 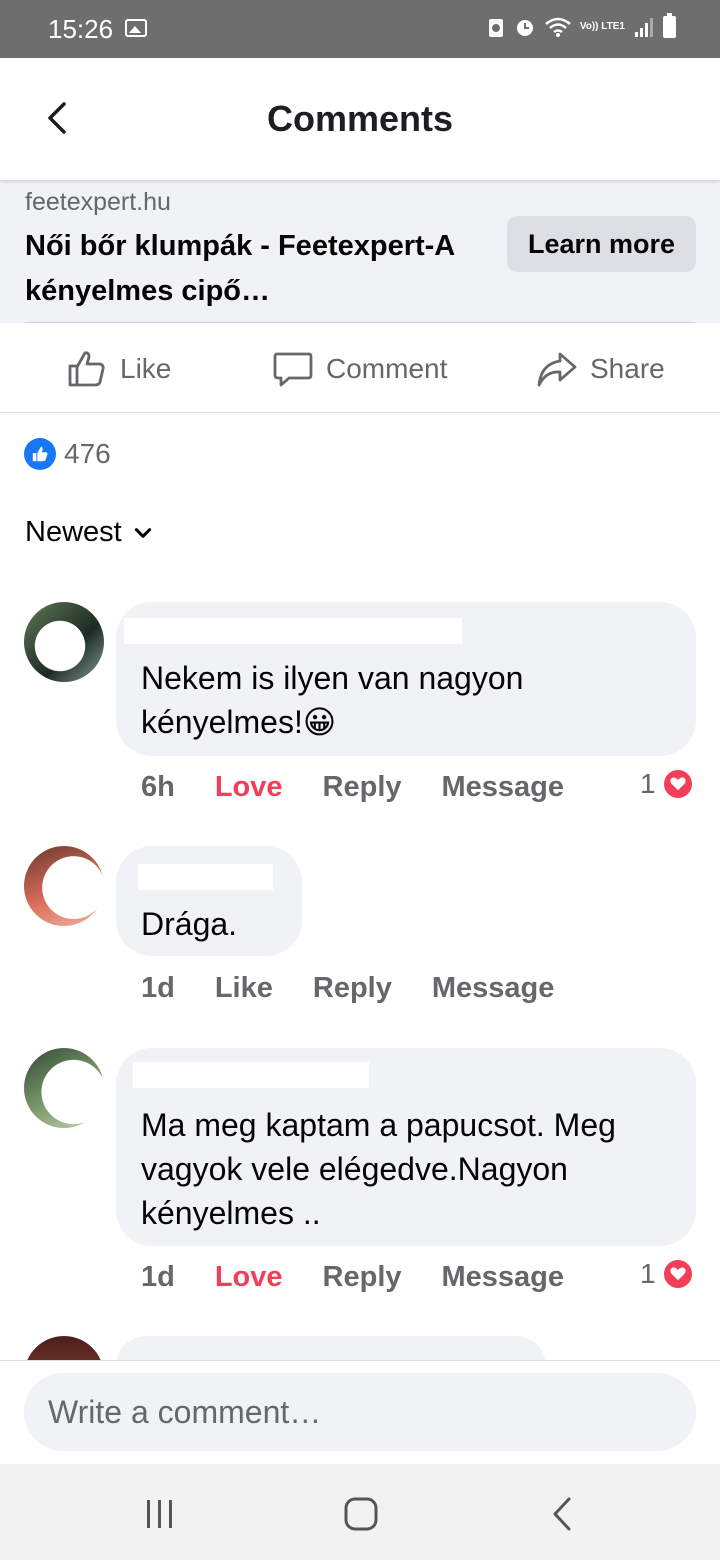 What do you see at coordinates (189, 924) in the screenshot?
I see `comment-text: Drága.` at bounding box center [189, 924].